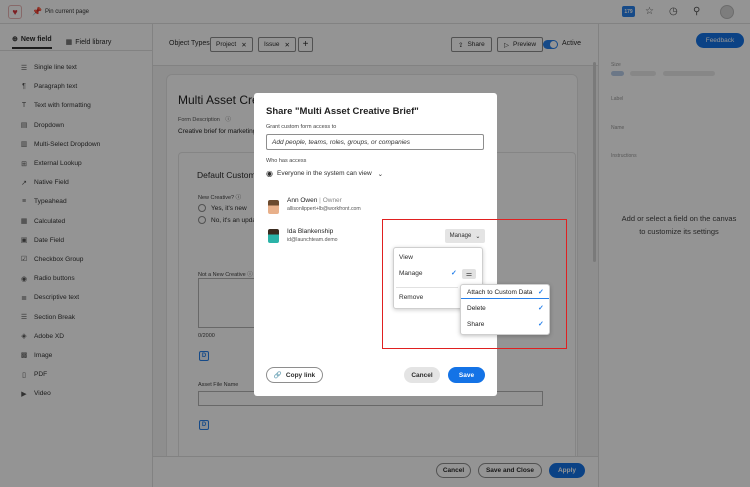  I want to click on dialog-cancel-button: Cancel, so click(422, 375).